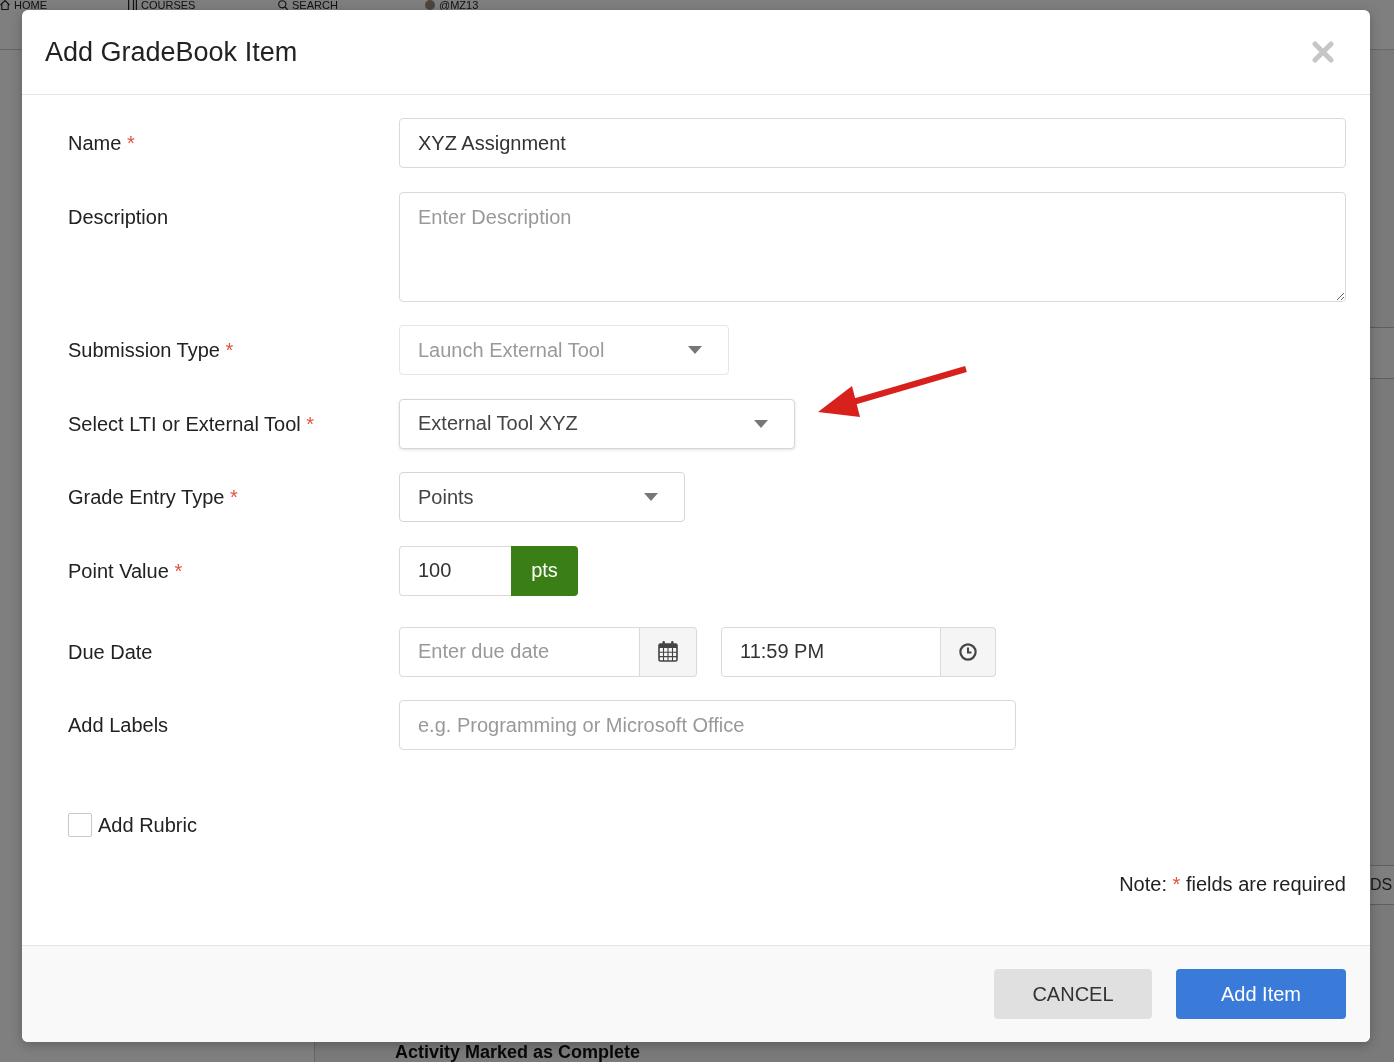 This screenshot has width=1394, height=1062. I want to click on nav-link: @MZ13, so click(459, 5).